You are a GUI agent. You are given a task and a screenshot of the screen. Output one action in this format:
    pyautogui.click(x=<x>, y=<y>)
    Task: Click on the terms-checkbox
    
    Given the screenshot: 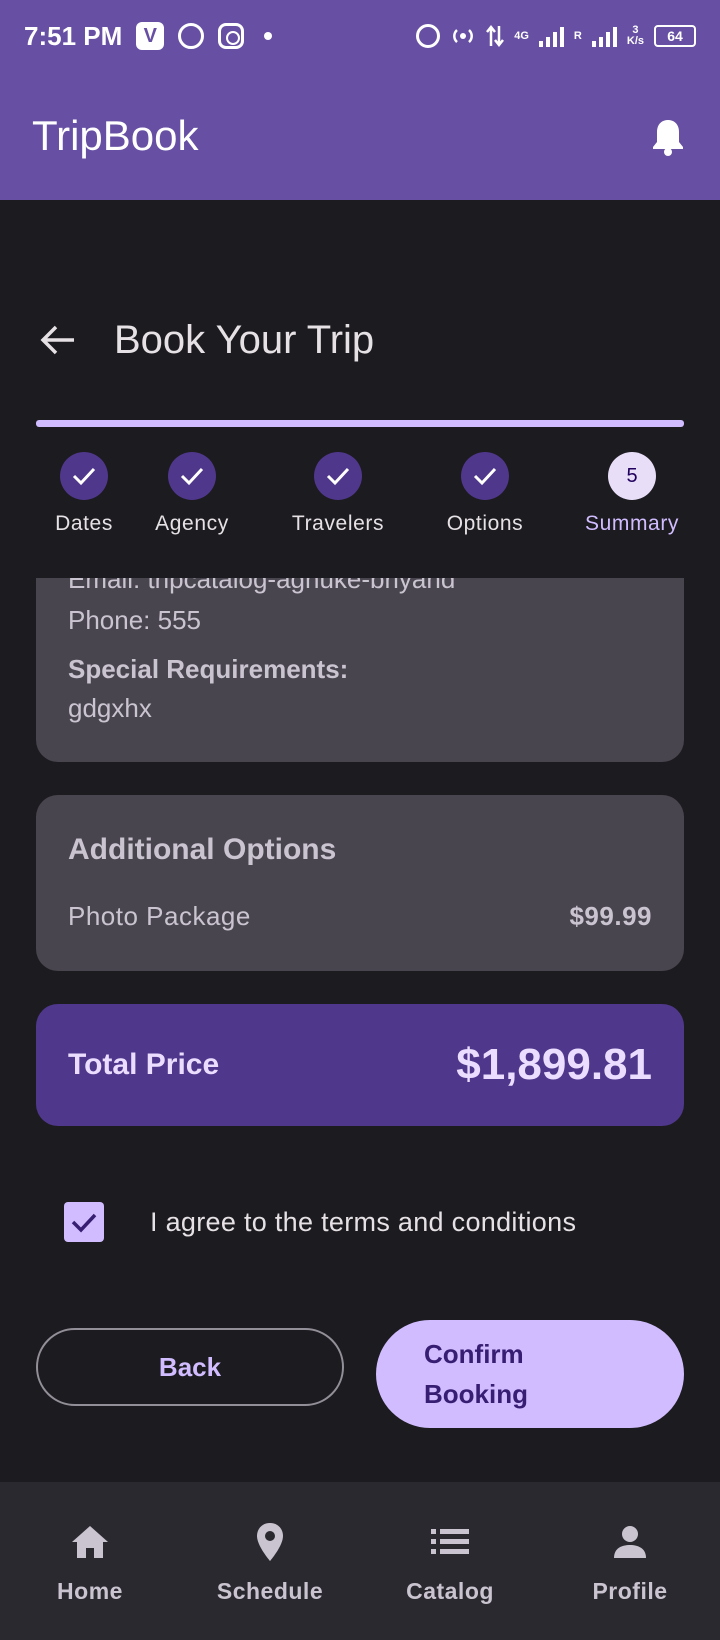 What is the action you would take?
    pyautogui.click(x=84, y=1222)
    